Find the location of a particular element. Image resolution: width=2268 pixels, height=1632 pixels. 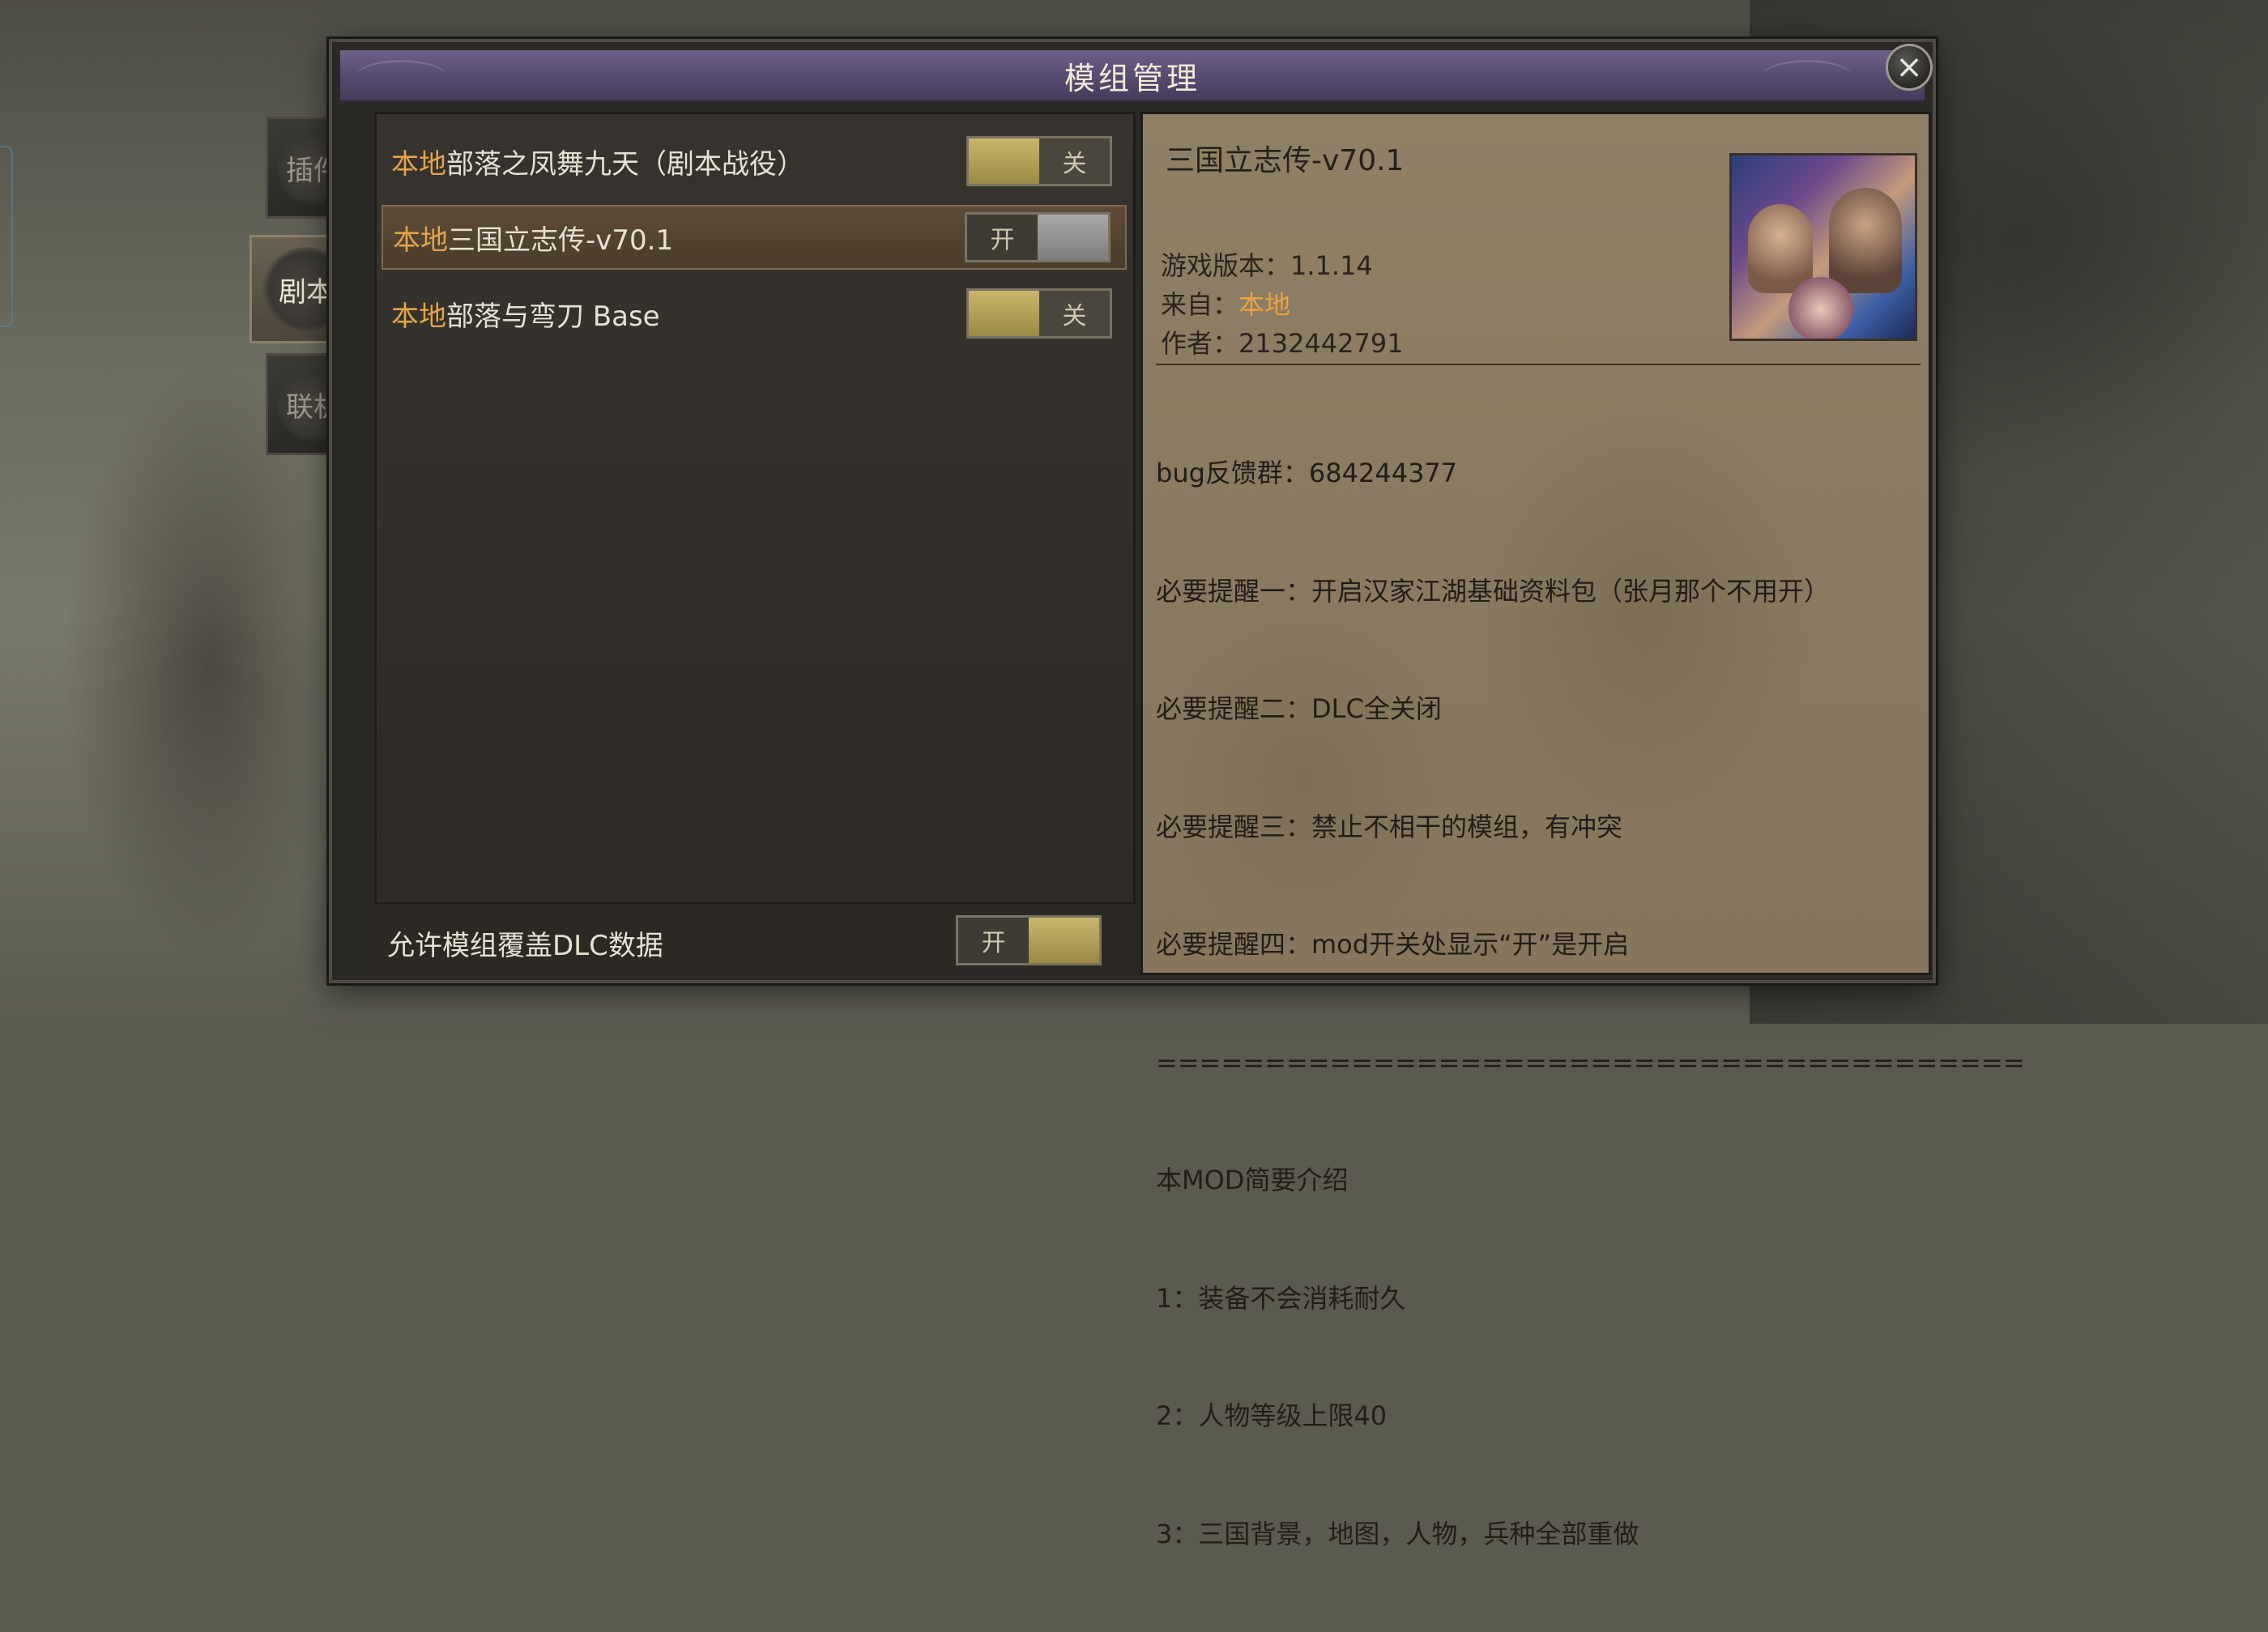

source-label: 来自： is located at coordinates (1200, 304).